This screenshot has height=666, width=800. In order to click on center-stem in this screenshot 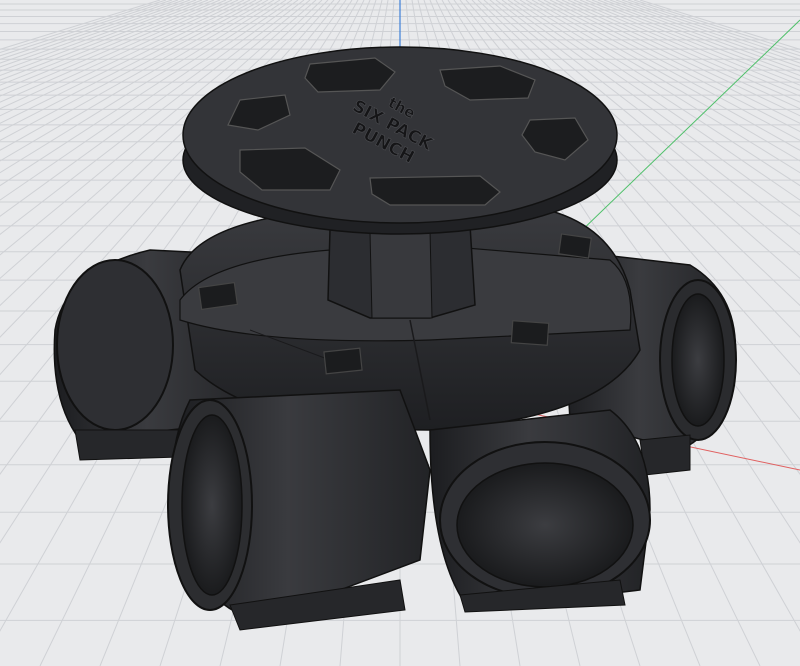, I will do `click(401, 271)`.